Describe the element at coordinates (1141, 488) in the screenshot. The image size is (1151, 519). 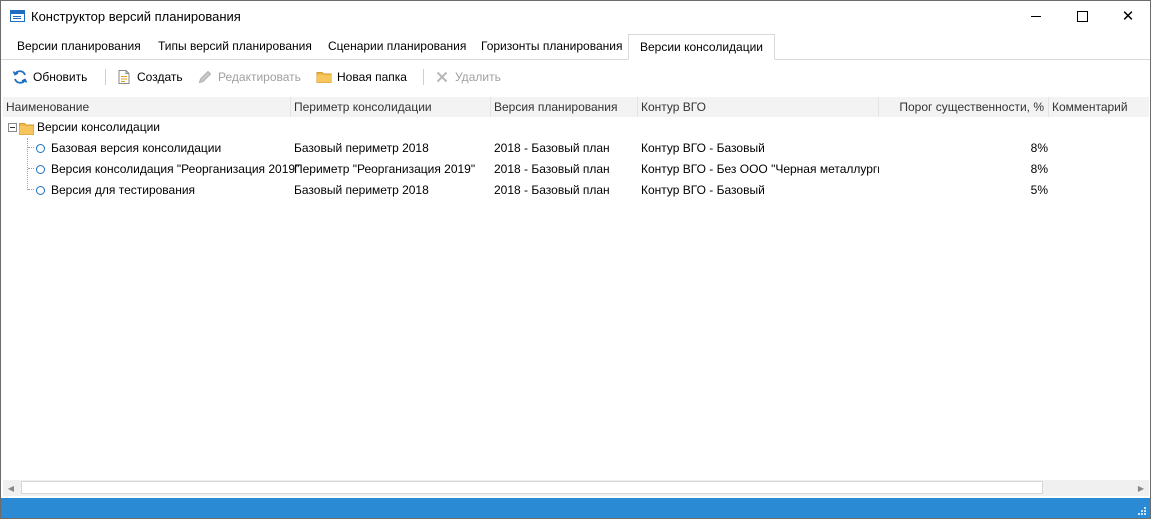
I see `scroll-right-icon: ▶` at that location.